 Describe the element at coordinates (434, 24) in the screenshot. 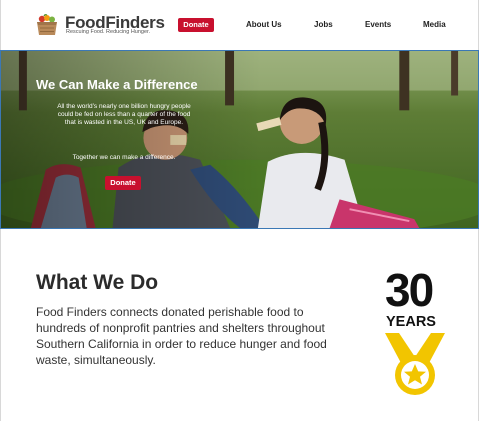

I see `nav-media: Media` at that location.